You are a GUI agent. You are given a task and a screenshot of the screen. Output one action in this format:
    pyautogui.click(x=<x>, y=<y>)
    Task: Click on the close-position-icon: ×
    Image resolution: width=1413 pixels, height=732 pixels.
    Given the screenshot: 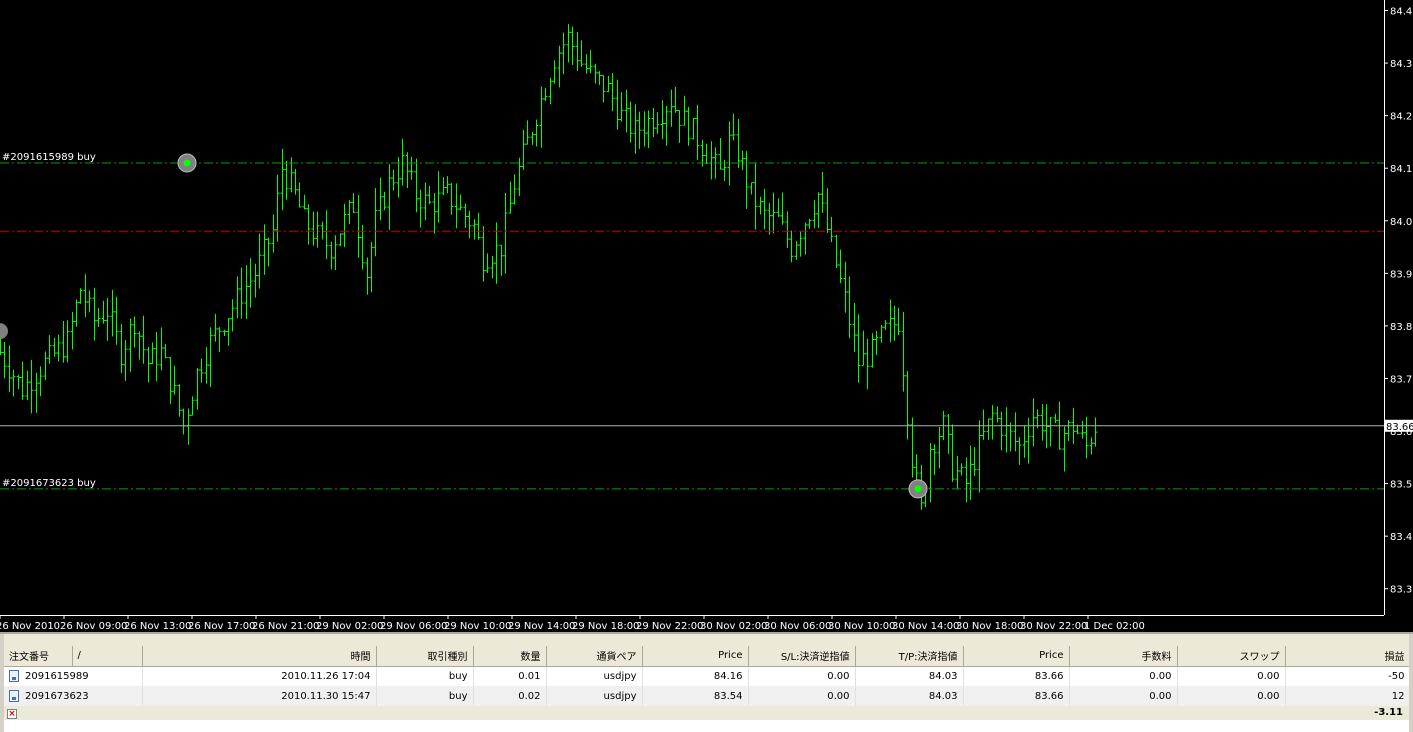 What is the action you would take?
    pyautogui.click(x=12, y=714)
    